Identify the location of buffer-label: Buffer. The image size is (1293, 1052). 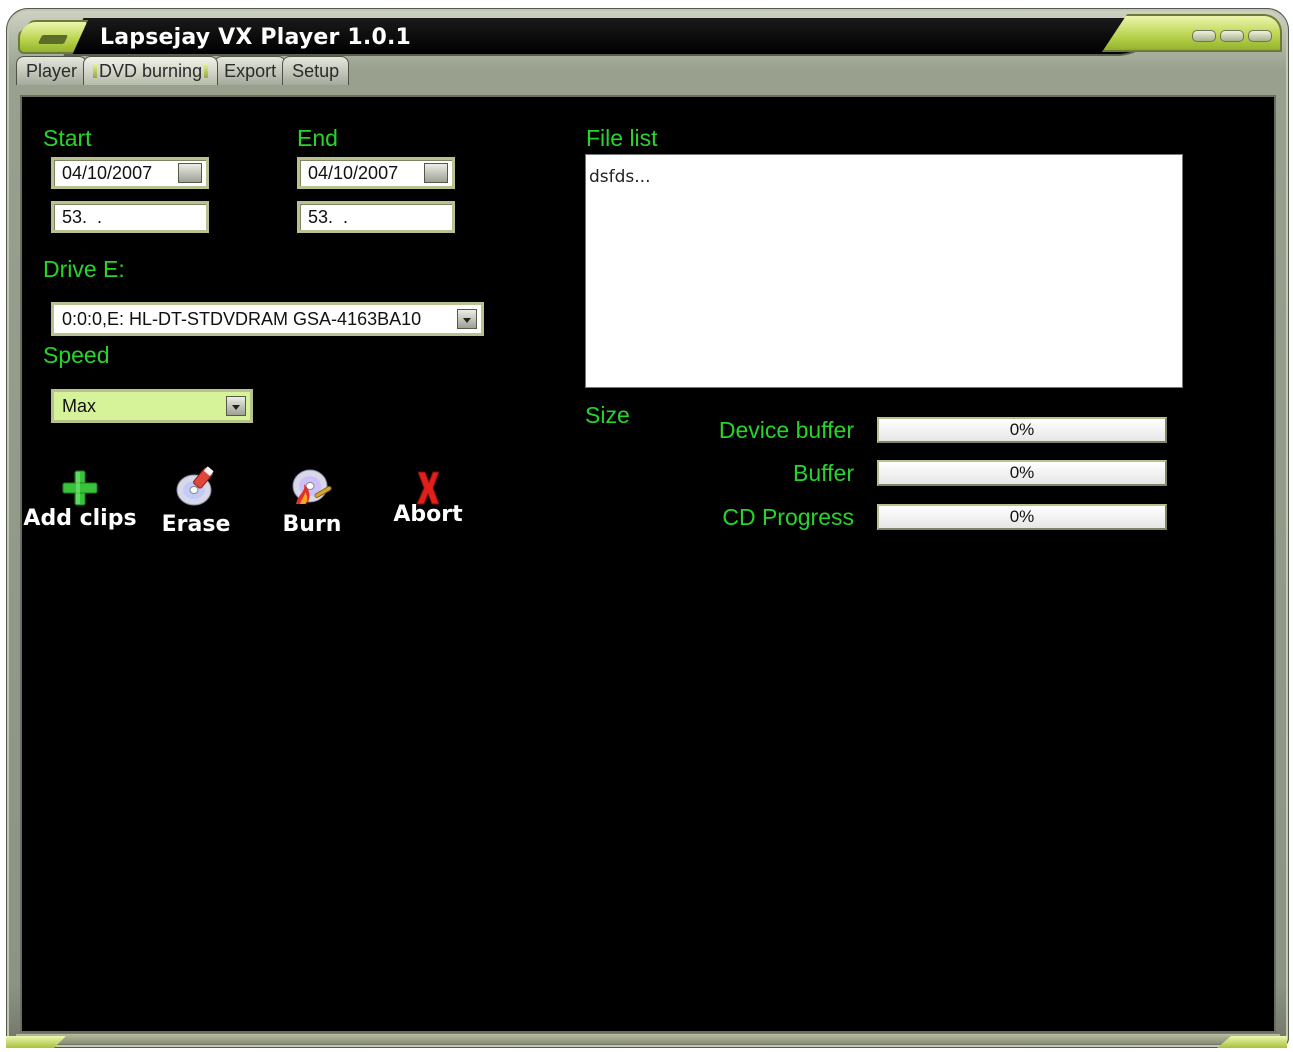
(823, 473).